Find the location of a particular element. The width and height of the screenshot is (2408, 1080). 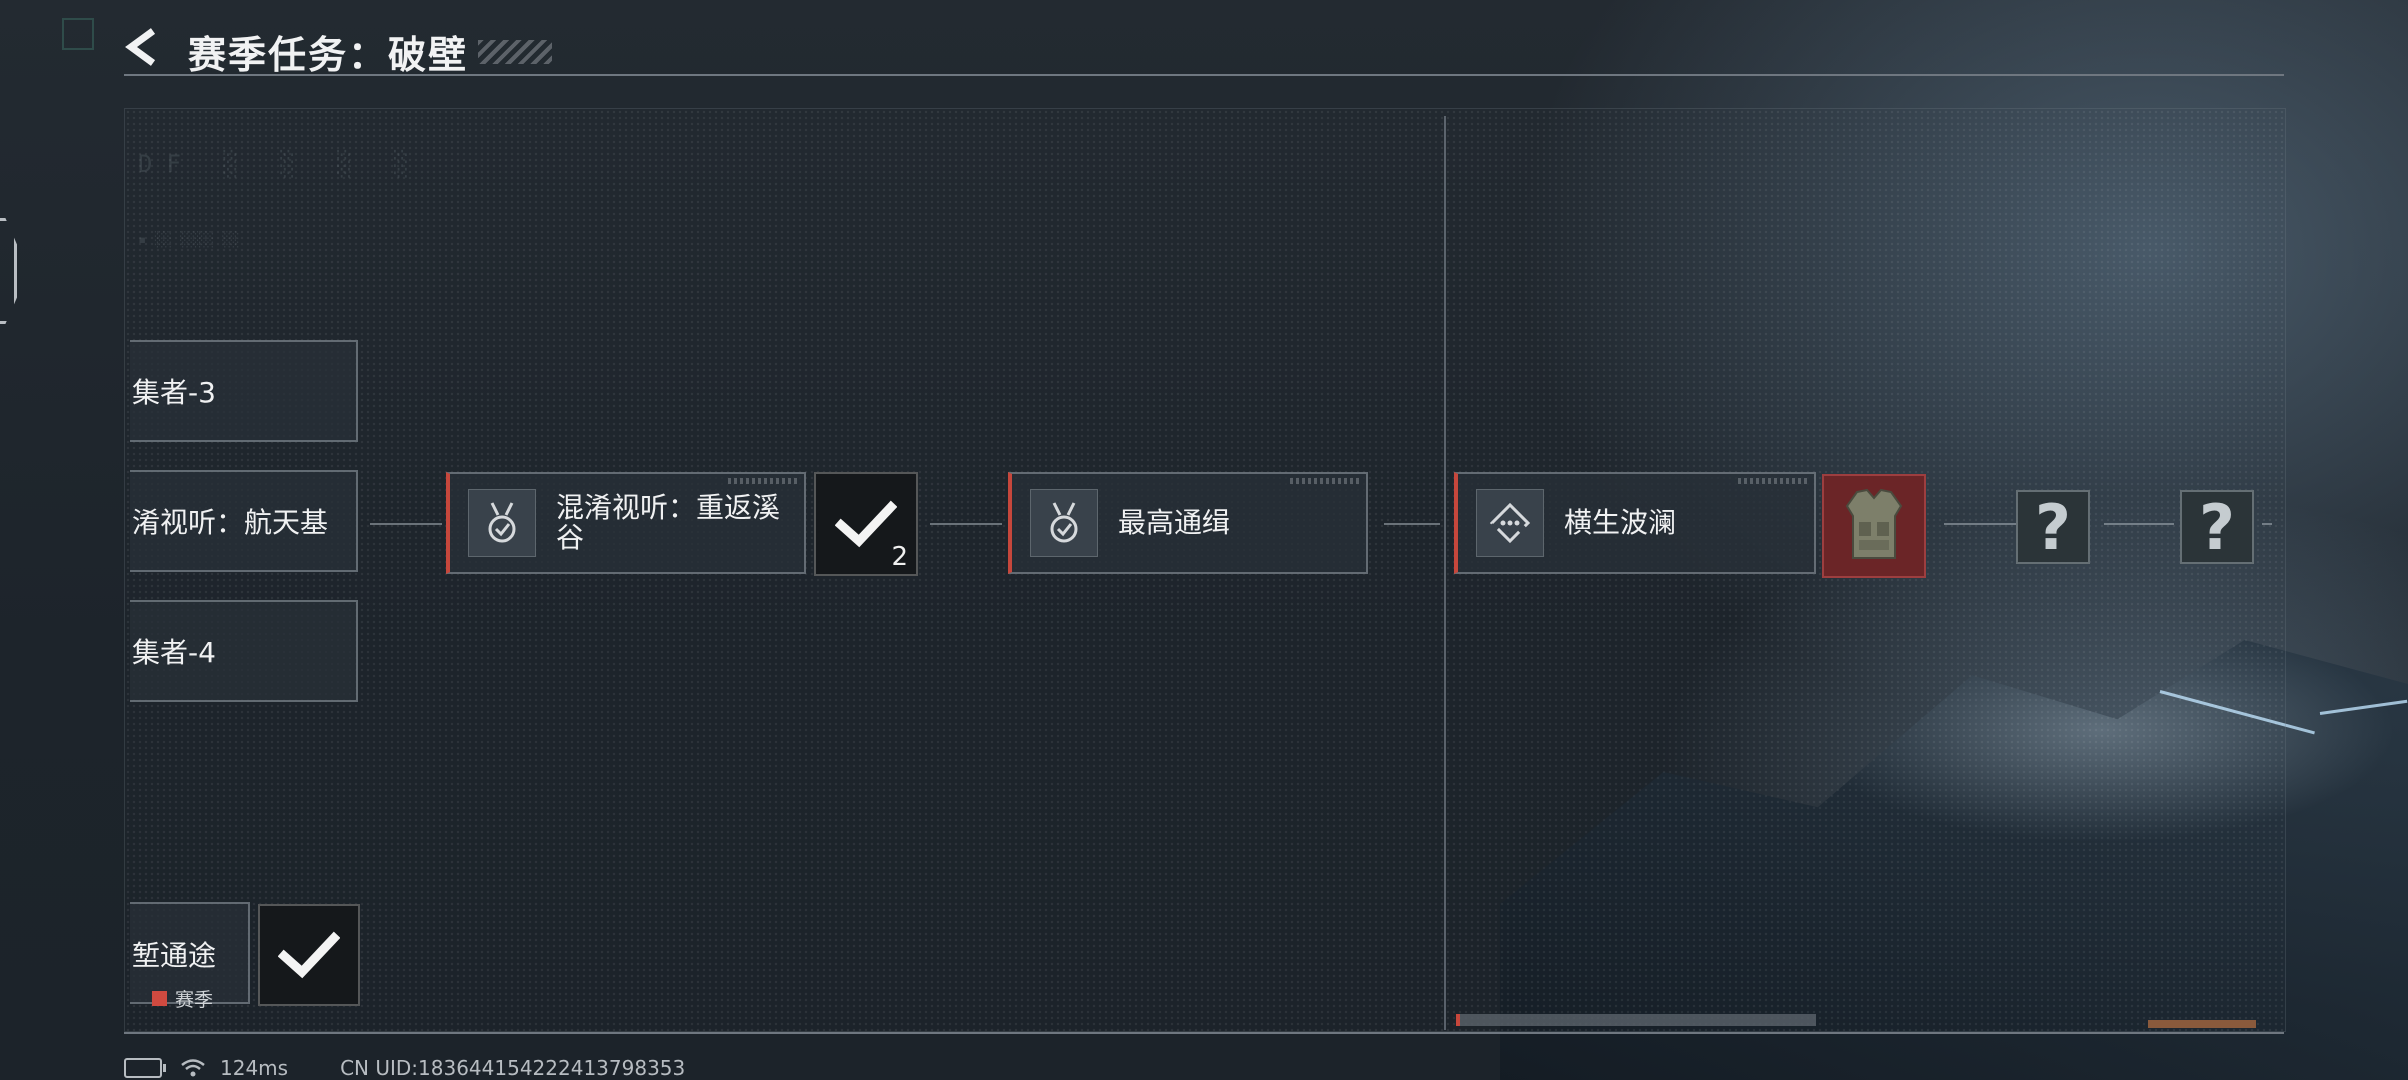

quest-node-label: 集者-3 is located at coordinates (174, 392).